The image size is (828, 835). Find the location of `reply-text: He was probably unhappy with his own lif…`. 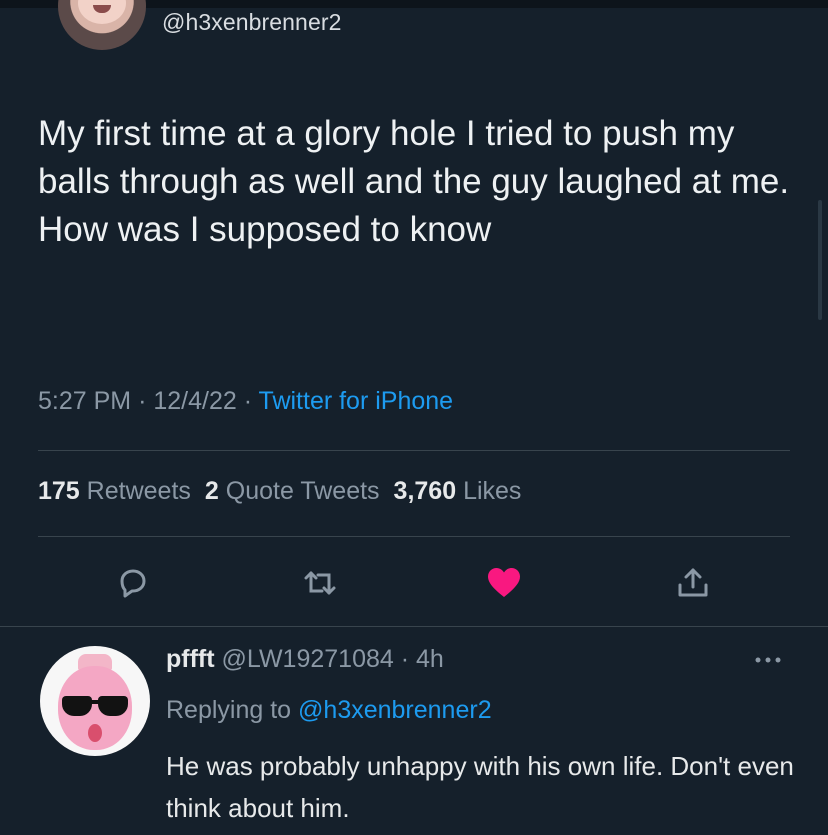

reply-text: He was probably unhappy with his own lif… is located at coordinates (480, 787).